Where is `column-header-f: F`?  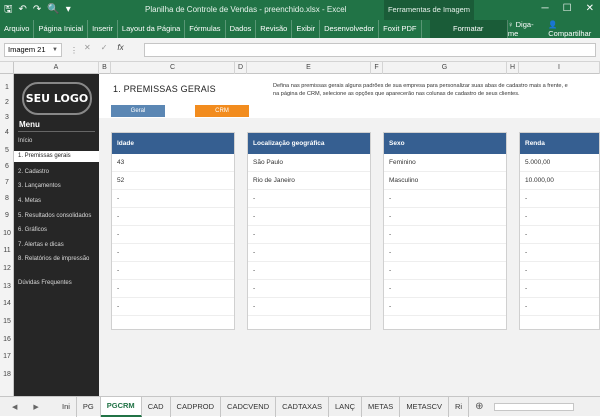
column-header-f: F is located at coordinates (377, 68).